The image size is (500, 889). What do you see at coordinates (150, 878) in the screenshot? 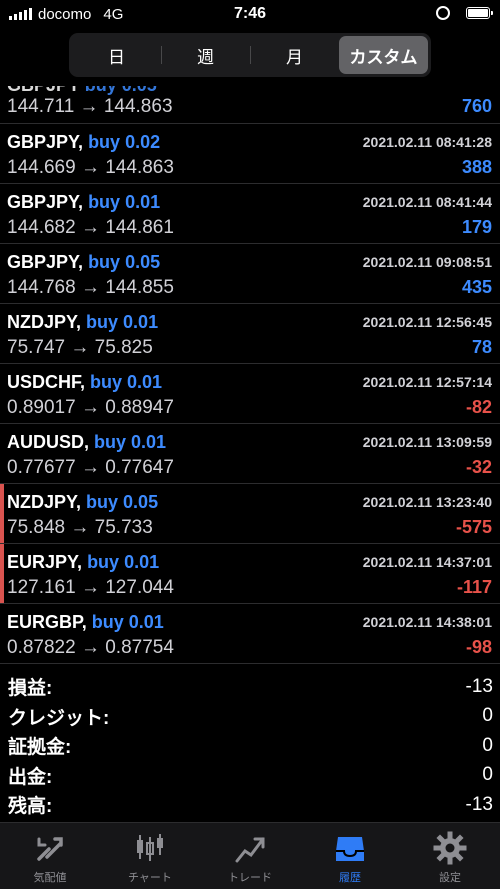
I see `tab-label: チャート` at bounding box center [150, 878].